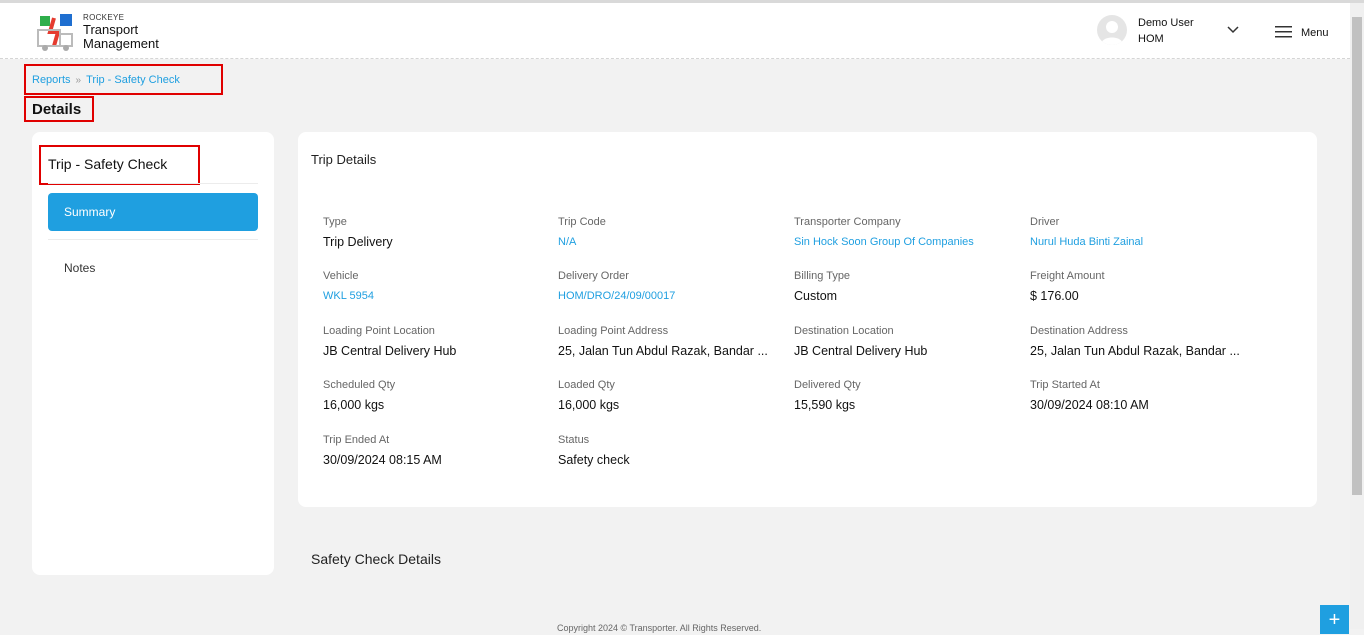 Image resolution: width=1364 pixels, height=635 pixels. What do you see at coordinates (822, 276) in the screenshot?
I see `field-label: Billing Type` at bounding box center [822, 276].